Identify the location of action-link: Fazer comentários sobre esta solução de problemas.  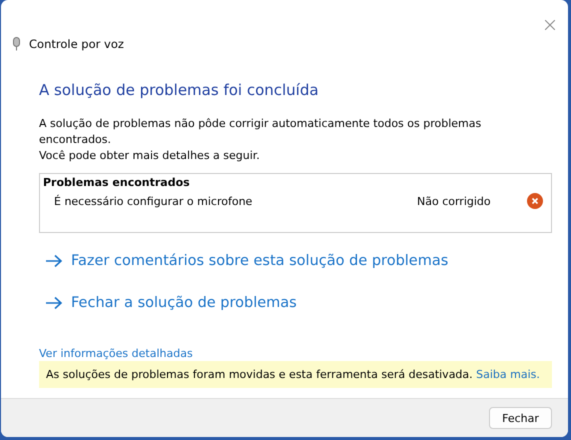
(259, 261).